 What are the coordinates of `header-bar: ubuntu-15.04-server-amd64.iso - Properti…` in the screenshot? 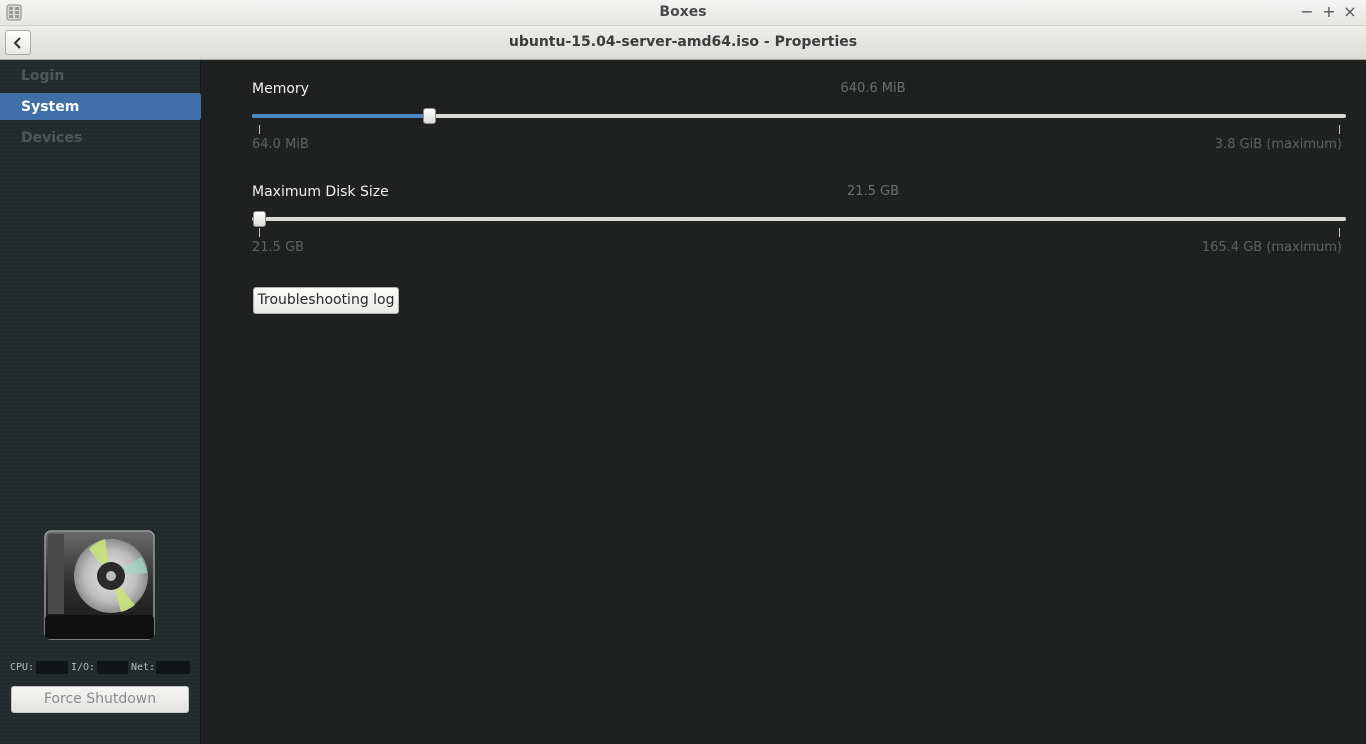 It's located at (683, 43).